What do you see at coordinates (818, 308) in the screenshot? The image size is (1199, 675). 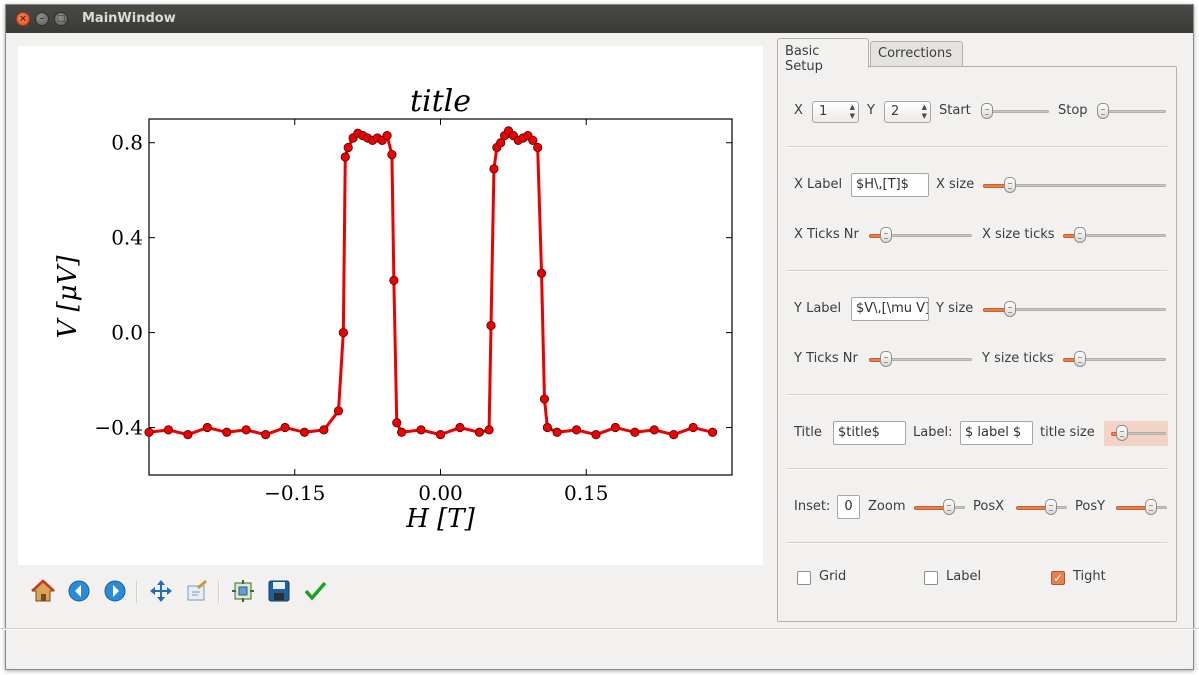 I see `y-label-label: Y Label` at bounding box center [818, 308].